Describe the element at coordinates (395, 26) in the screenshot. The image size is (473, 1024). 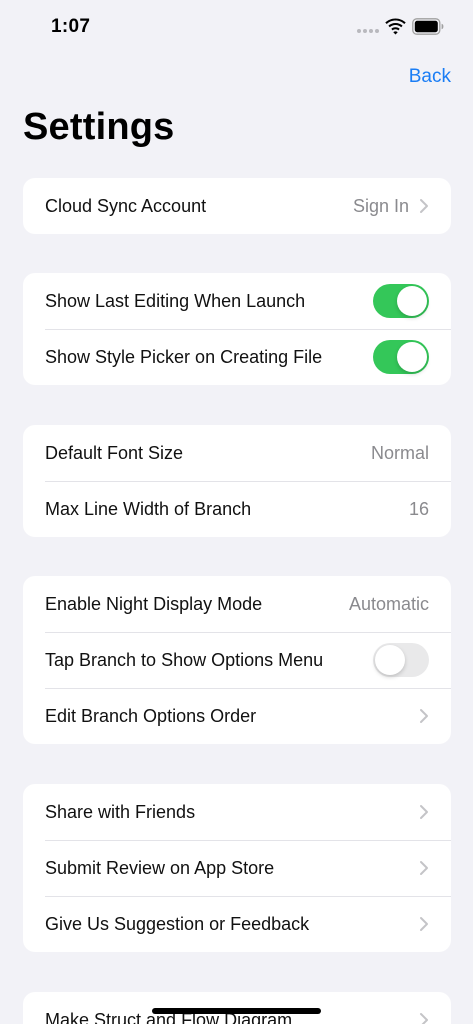
I see `wifi-icon` at that location.